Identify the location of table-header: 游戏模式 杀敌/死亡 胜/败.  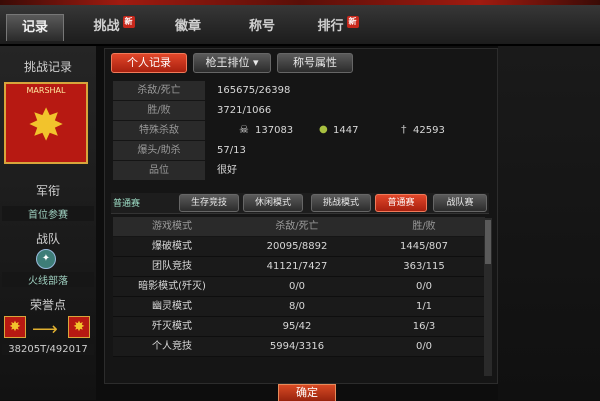
(299, 226).